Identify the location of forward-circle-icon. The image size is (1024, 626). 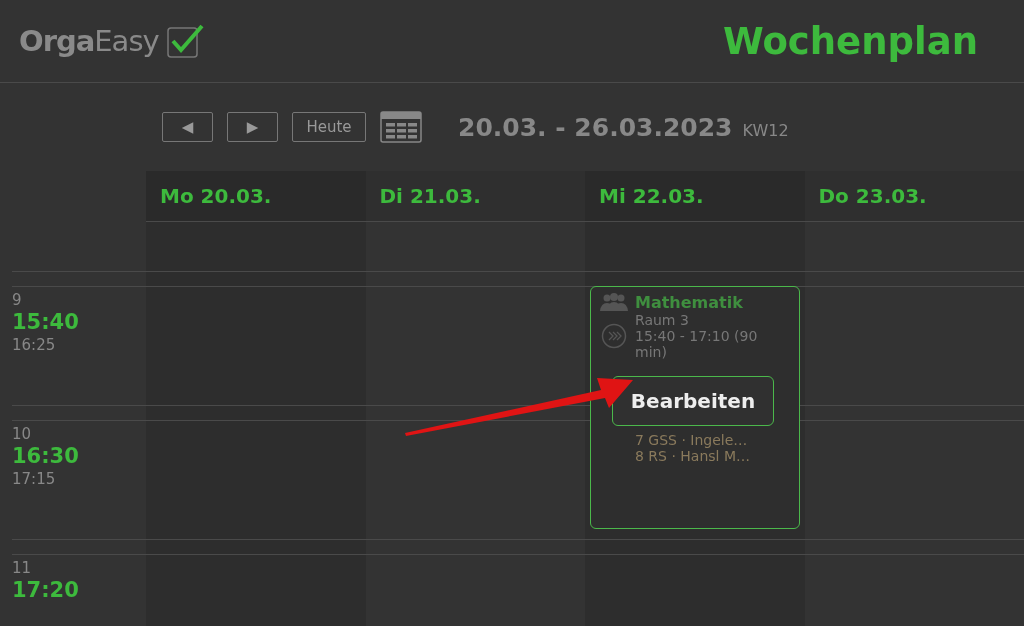
(614, 336).